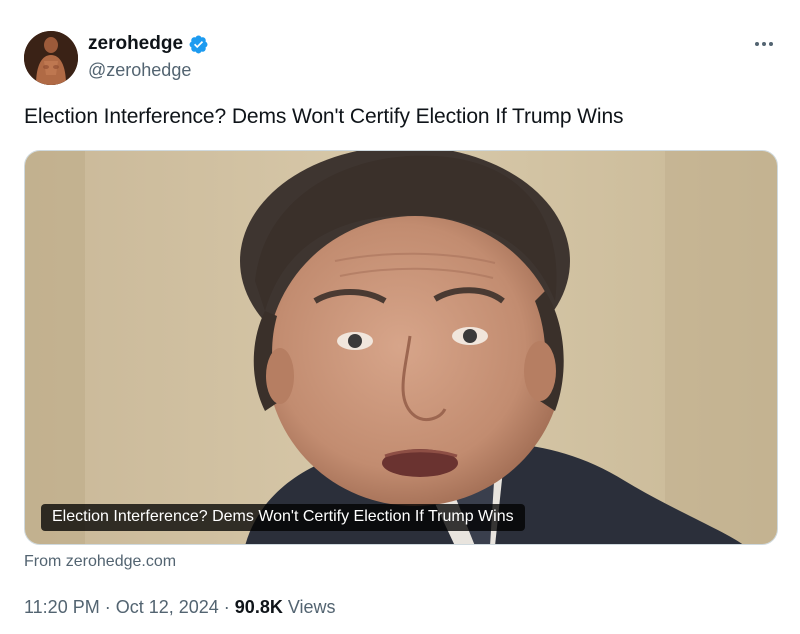 The width and height of the screenshot is (800, 634). I want to click on tweet-meta: 11:20 PM · Oct 12, 2024 · 90.8K Views, so click(180, 607).